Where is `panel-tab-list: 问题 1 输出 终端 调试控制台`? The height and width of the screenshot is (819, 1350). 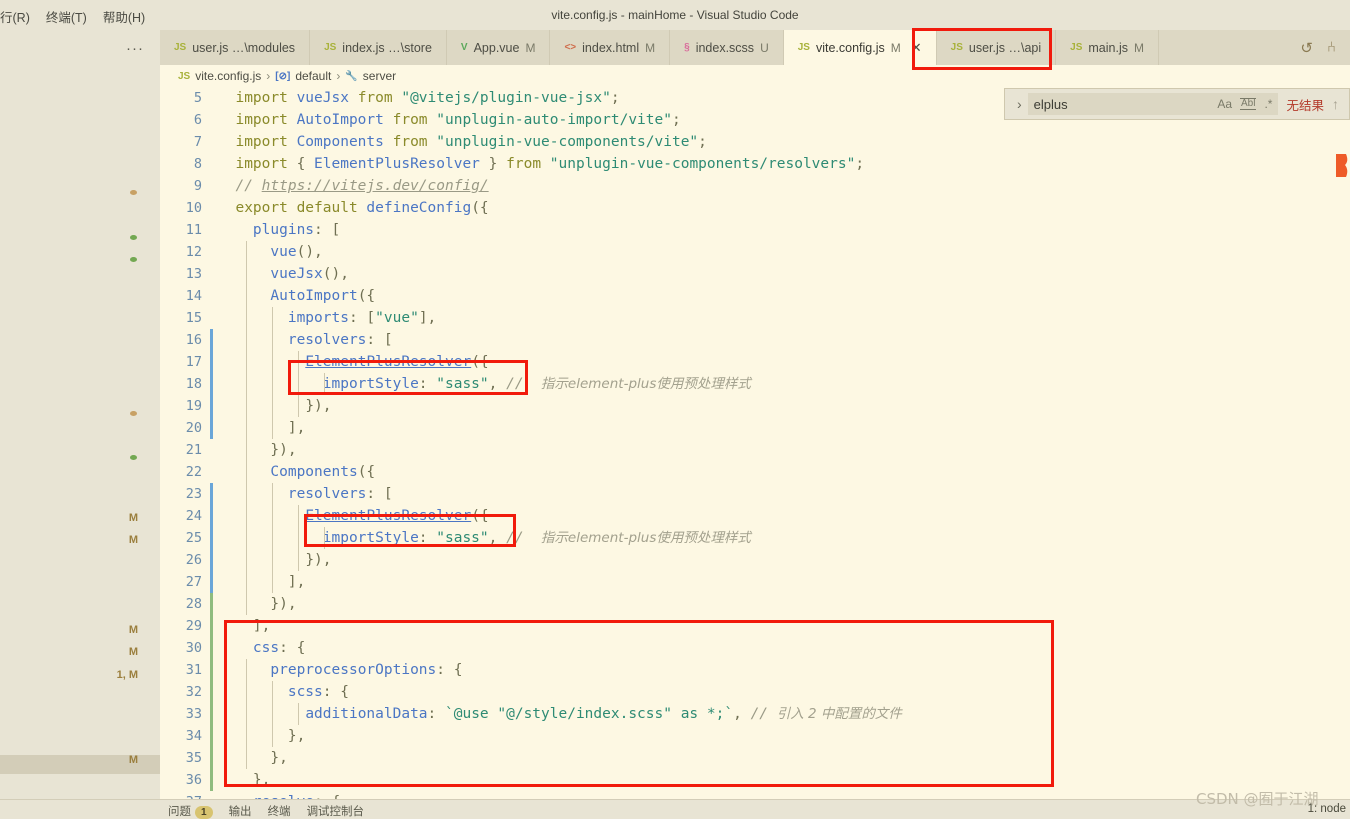
panel-tab-list: 问题 1 输出 终端 调试控制台 is located at coordinates (266, 811).